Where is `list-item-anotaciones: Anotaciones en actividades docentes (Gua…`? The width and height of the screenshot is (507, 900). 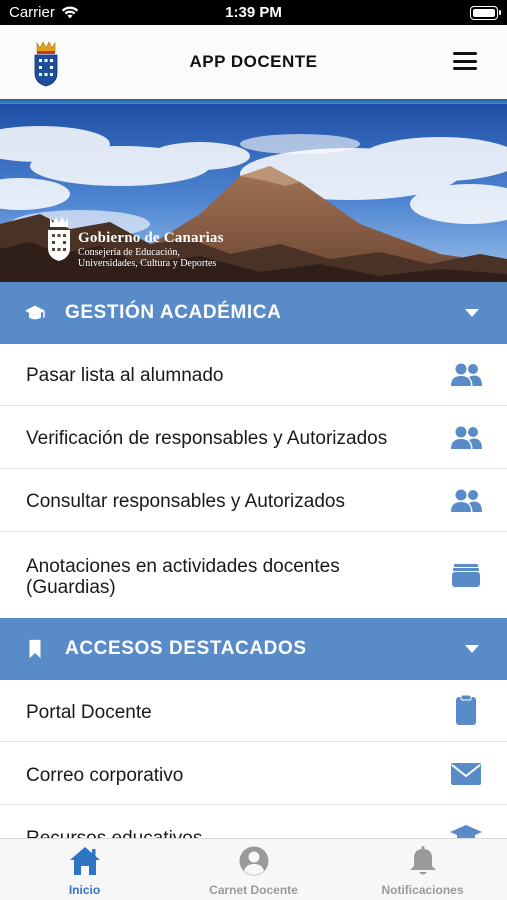 list-item-anotaciones: Anotaciones en actividades docentes (Gua… is located at coordinates (253, 575).